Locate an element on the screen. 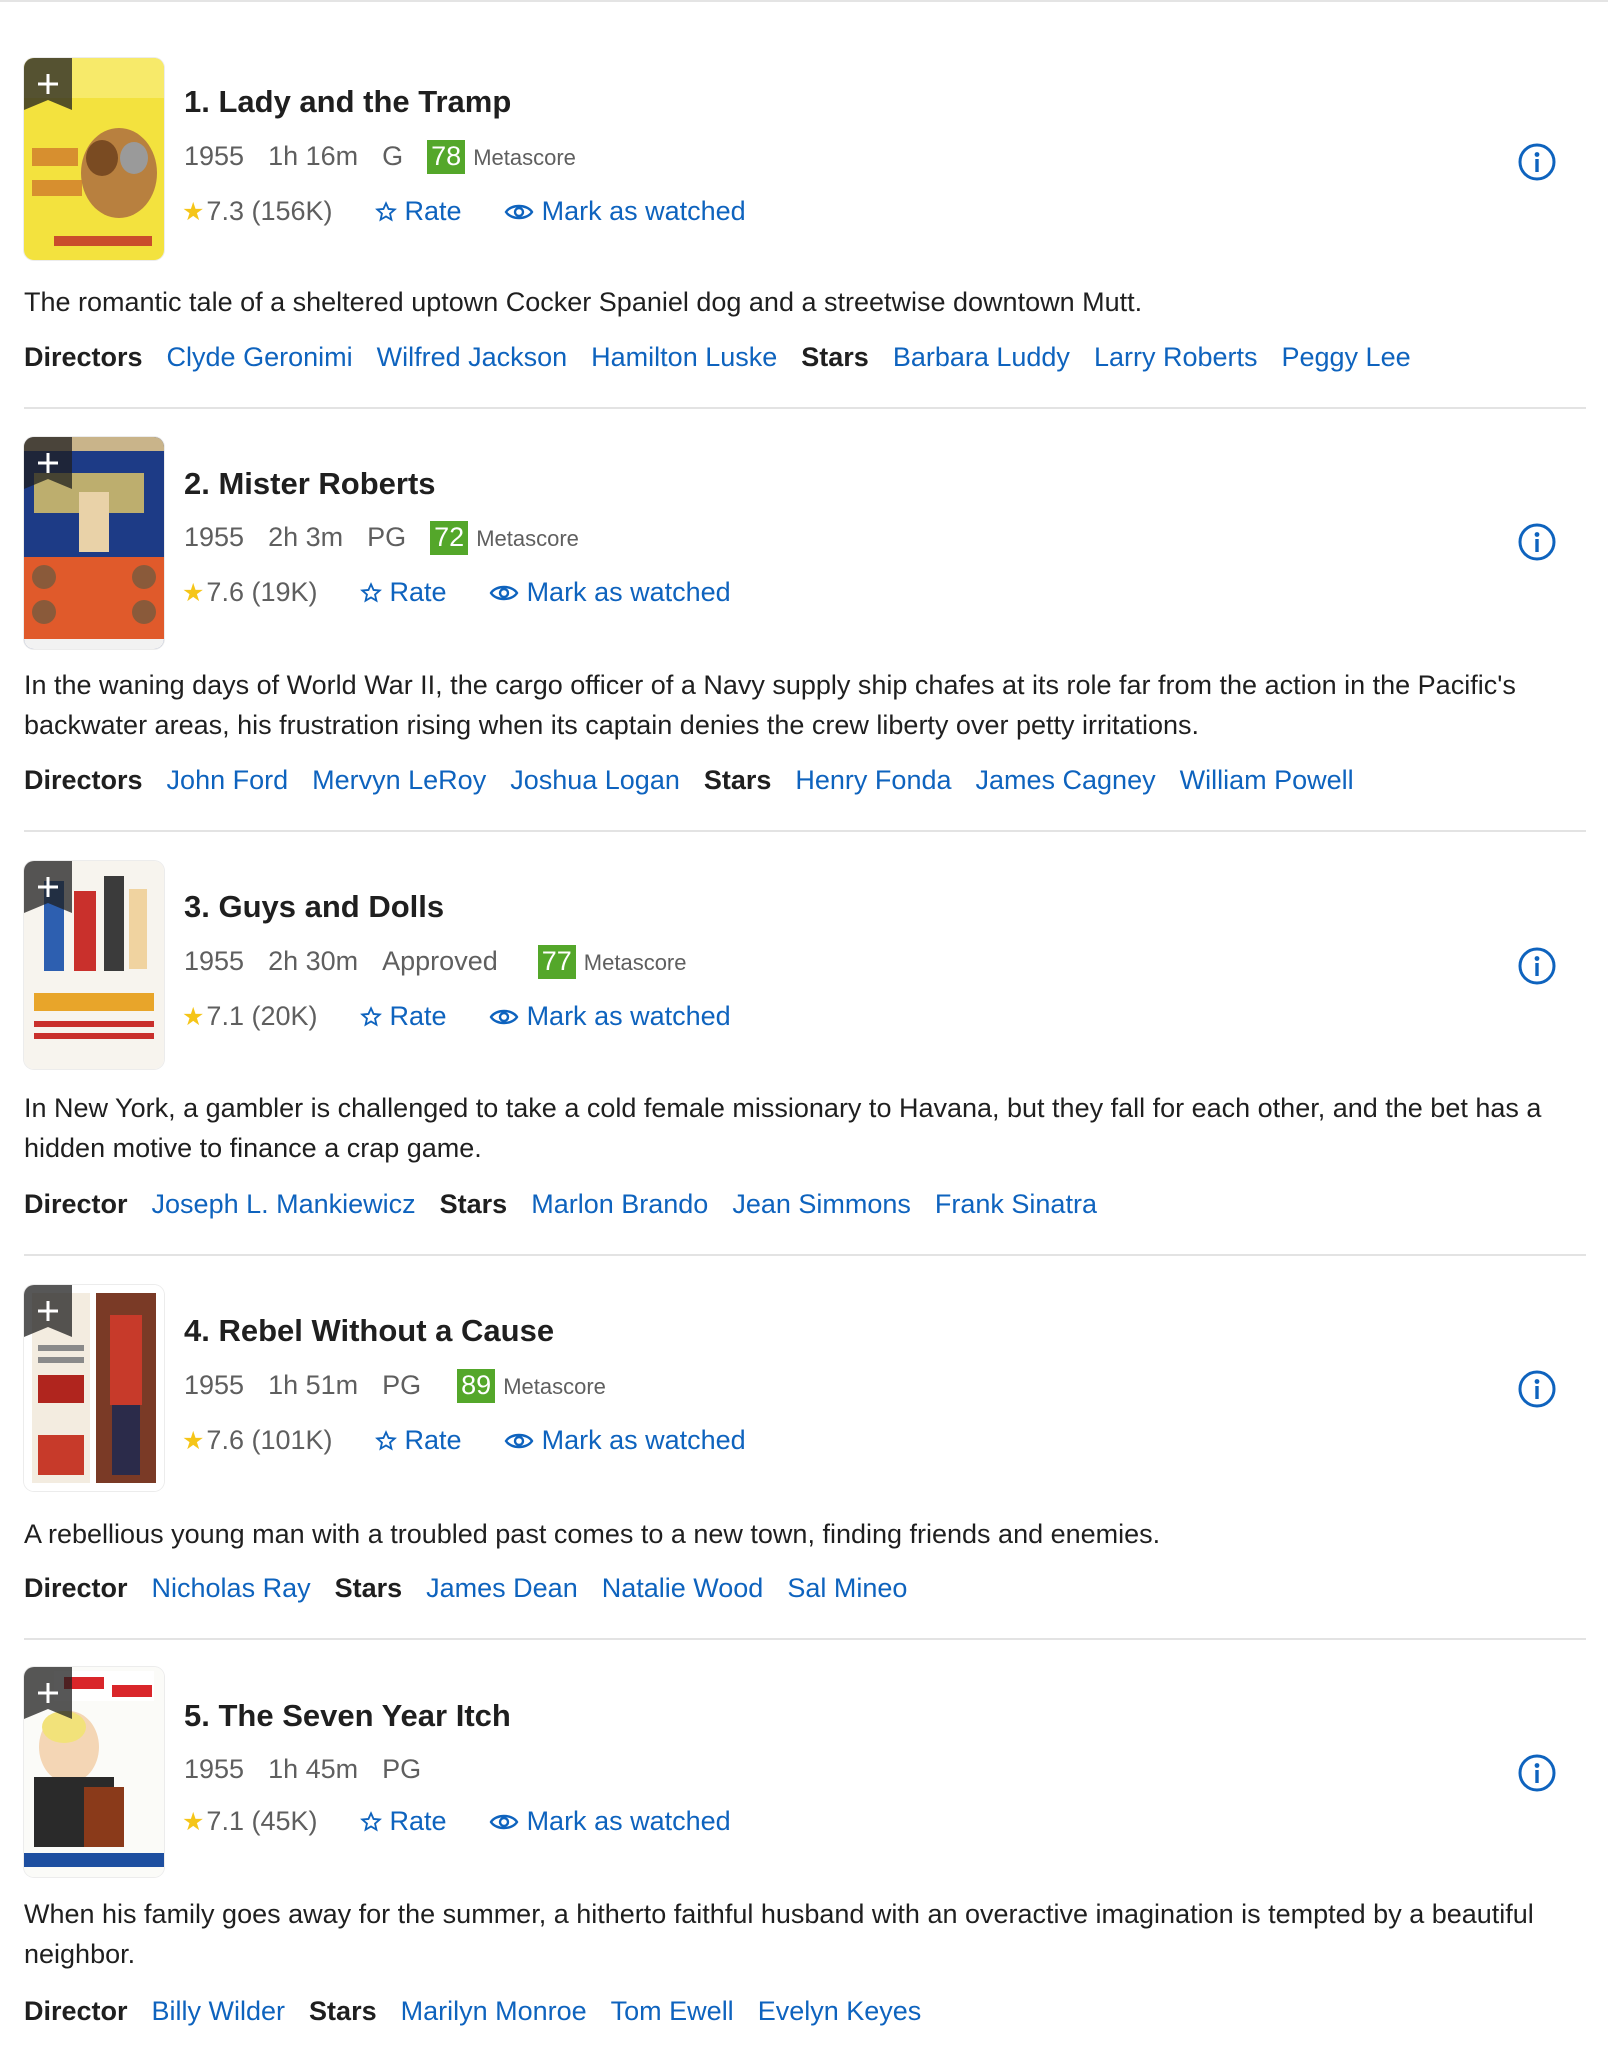 This screenshot has height=2060, width=1608. vote-count: (20K) is located at coordinates (284, 1016).